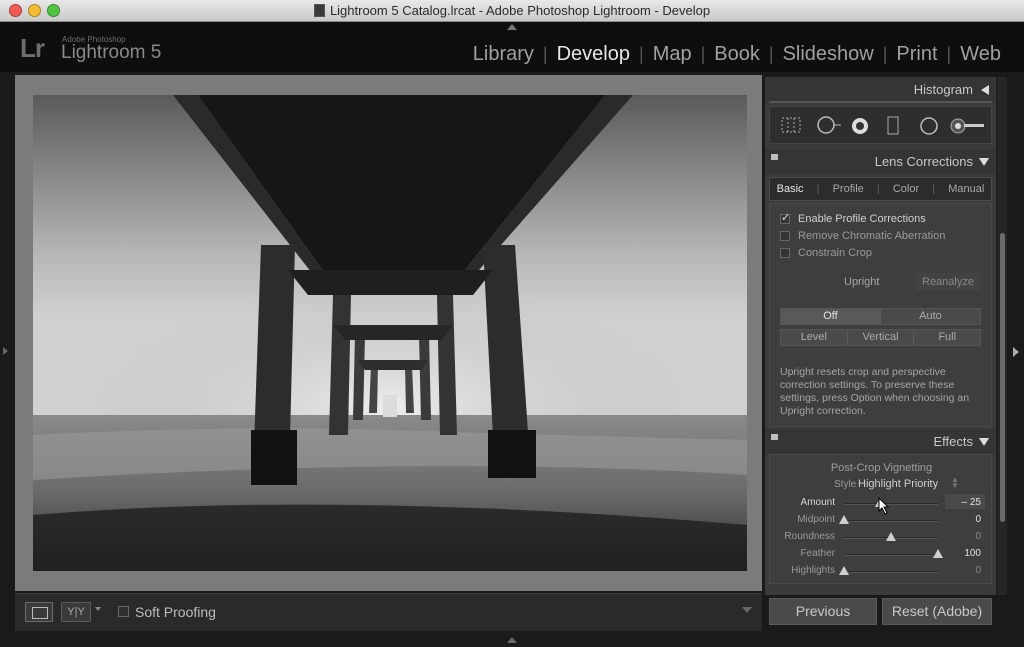 The image size is (1024, 647). What do you see at coordinates (32, 48) in the screenshot?
I see `lightroom-logo: Lr` at bounding box center [32, 48].